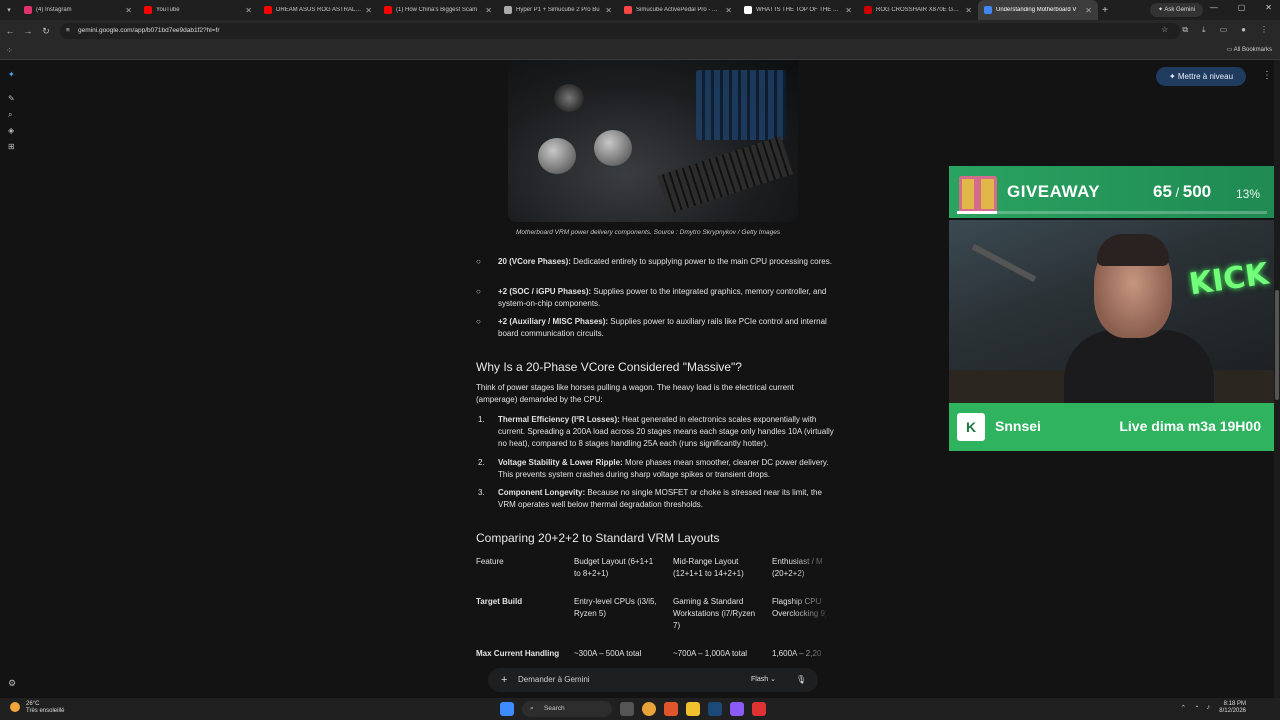 This screenshot has width=1280, height=720. What do you see at coordinates (608, 653) in the screenshot?
I see `table-cell: ~300A – 500A total` at bounding box center [608, 653].